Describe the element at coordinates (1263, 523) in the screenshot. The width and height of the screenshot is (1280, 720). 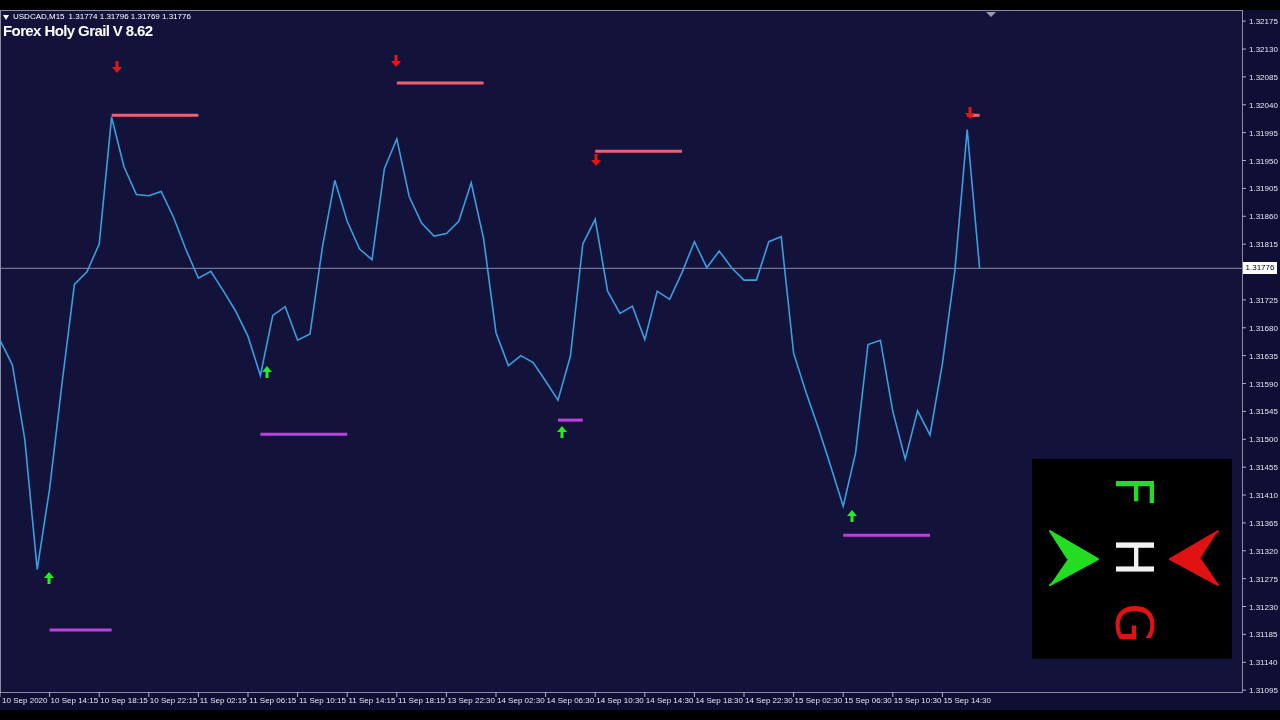
I see `price-label: 1.31365` at that location.